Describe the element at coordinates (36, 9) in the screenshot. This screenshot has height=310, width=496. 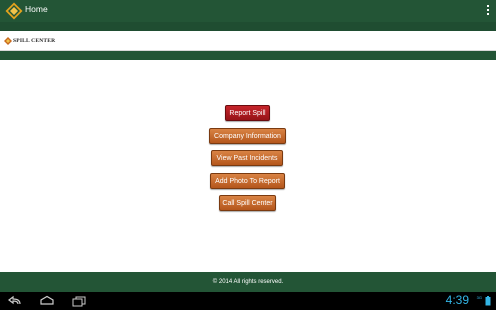
I see `app-title: Home` at that location.